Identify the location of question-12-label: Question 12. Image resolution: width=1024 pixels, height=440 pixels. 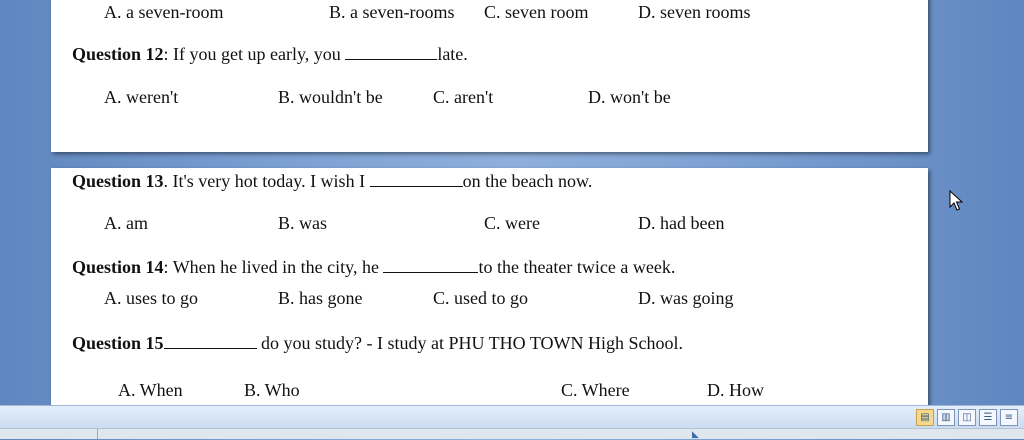
(118, 54).